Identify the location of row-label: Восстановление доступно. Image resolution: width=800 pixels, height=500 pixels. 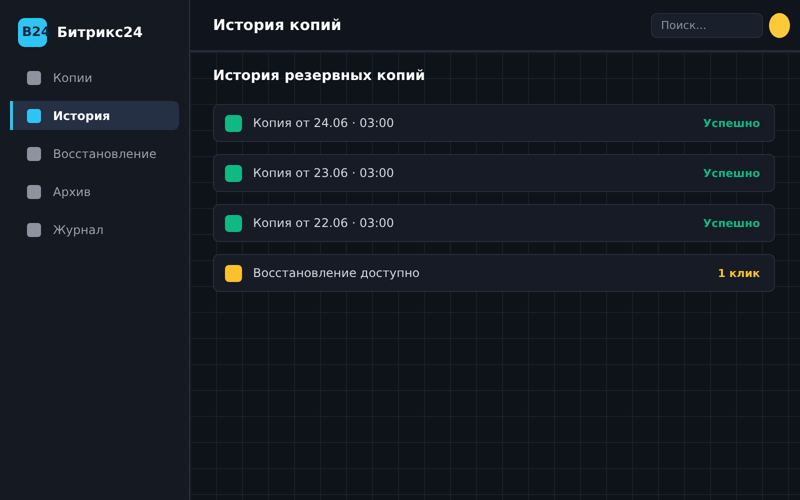
(337, 273).